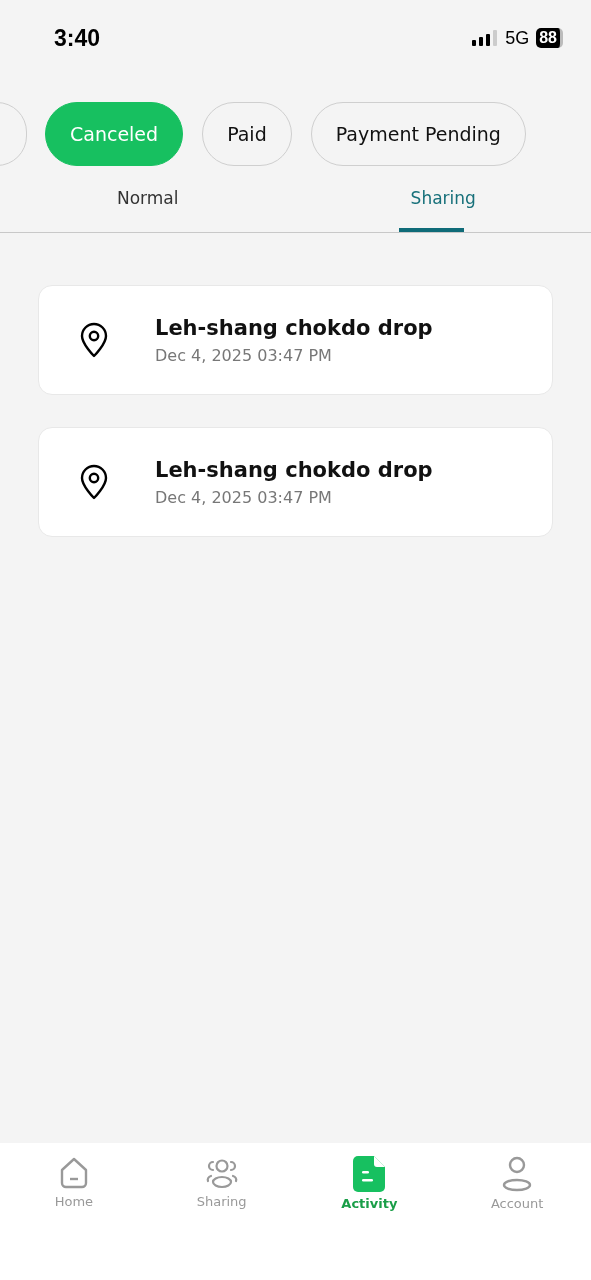 The width and height of the screenshot is (591, 1280). I want to click on filter-chip: Paid, so click(247, 134).